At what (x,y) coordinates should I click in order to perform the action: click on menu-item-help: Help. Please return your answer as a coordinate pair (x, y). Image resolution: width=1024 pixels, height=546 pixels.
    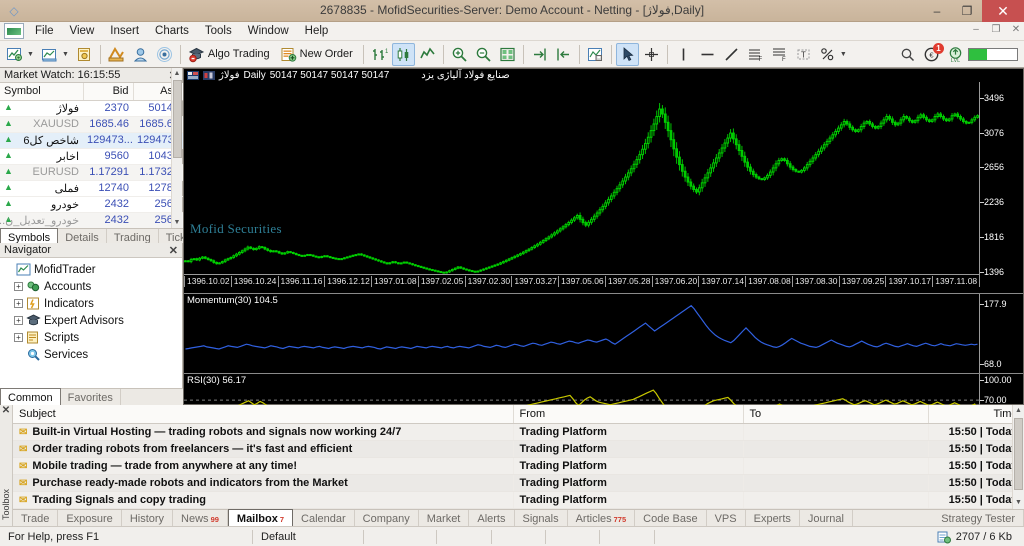
    Looking at the image, I should click on (317, 31).